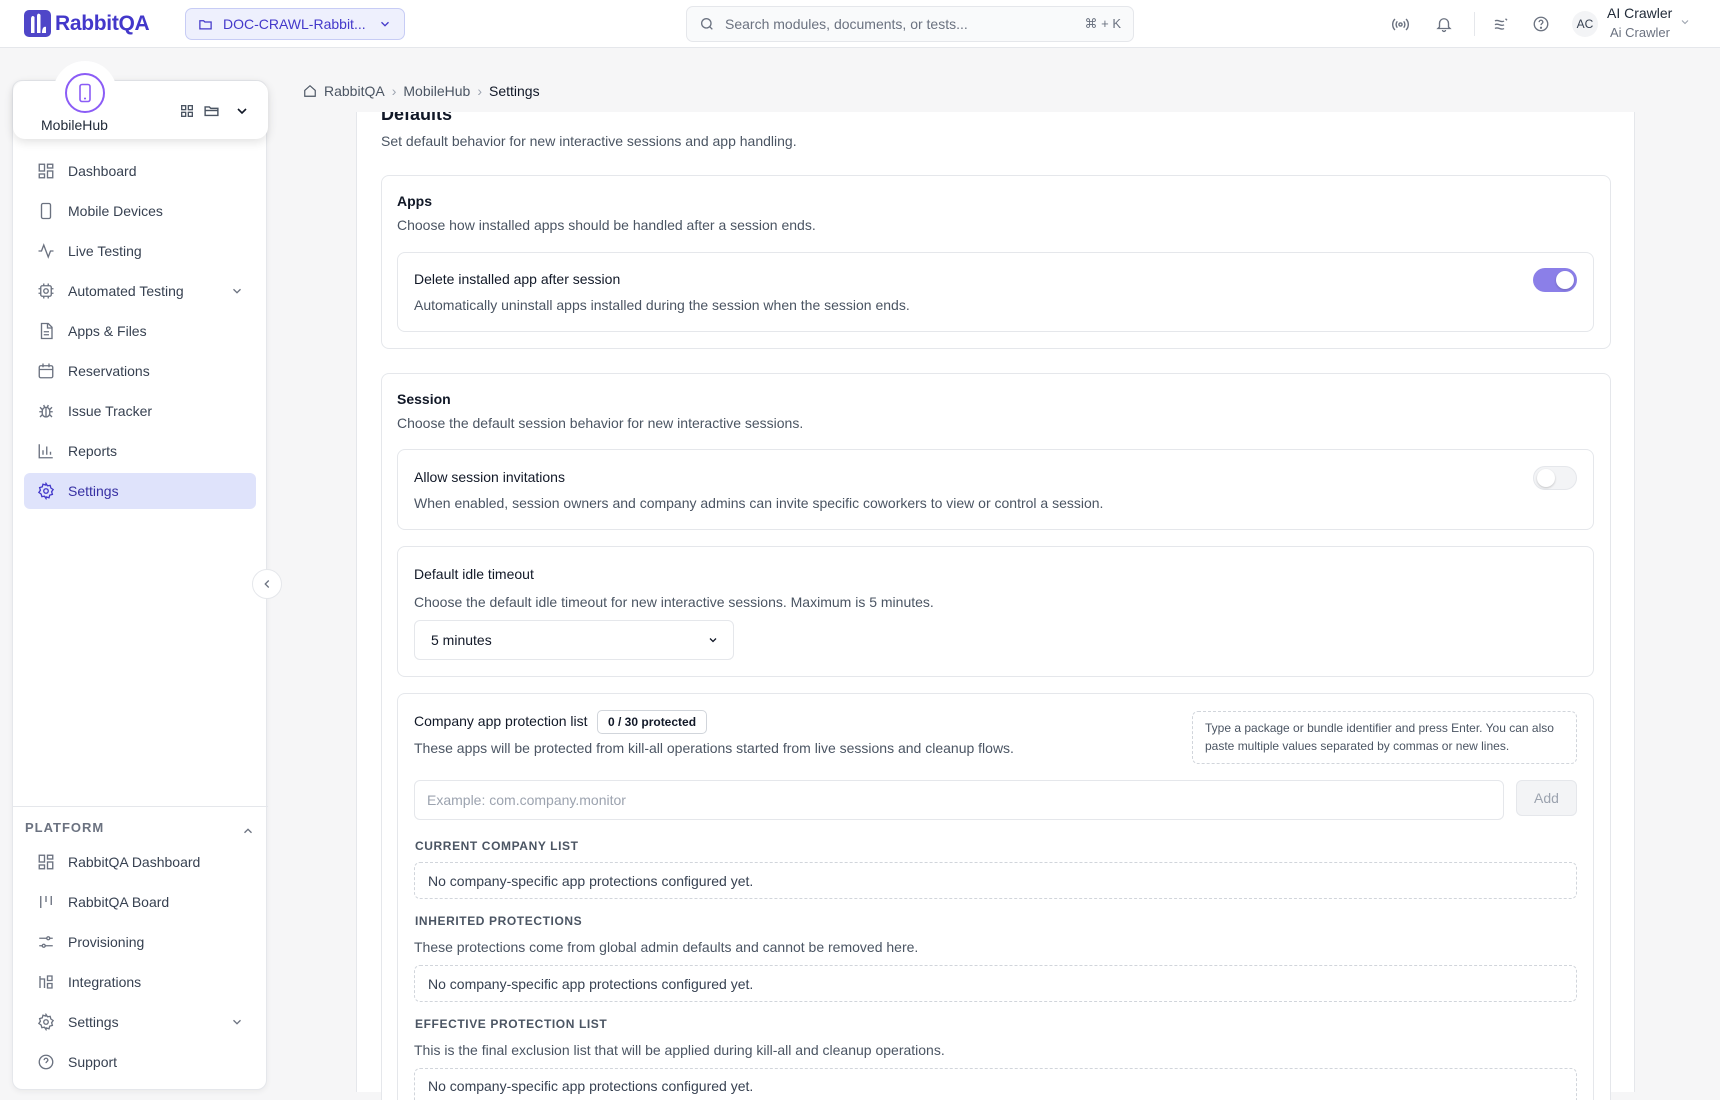 The width and height of the screenshot is (1720, 1100). What do you see at coordinates (474, 574) in the screenshot?
I see `idle-timeout-title: Default idle timeout` at bounding box center [474, 574].